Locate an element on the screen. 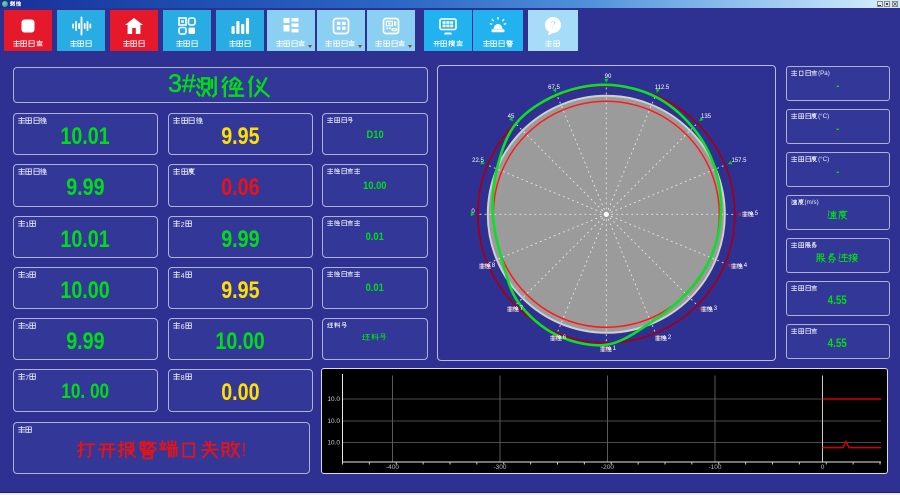  svg-text: -300 is located at coordinates (499, 467).